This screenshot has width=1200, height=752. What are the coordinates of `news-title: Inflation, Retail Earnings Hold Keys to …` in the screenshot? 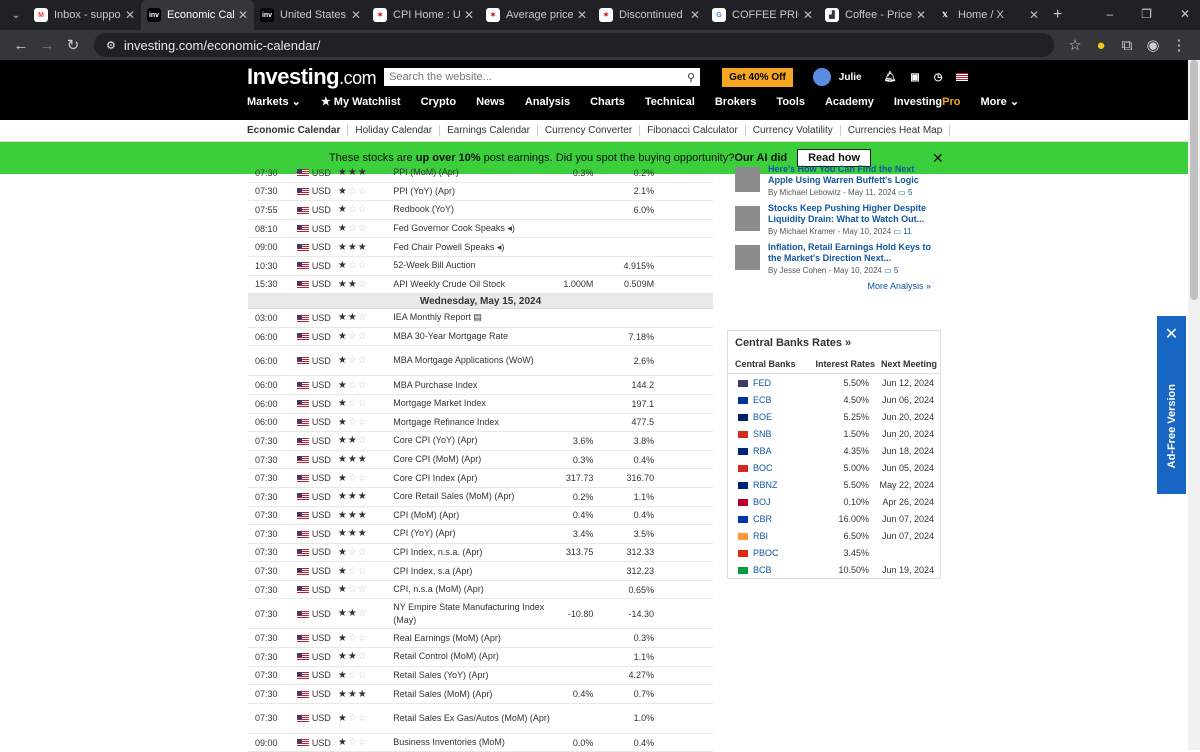 It's located at (854, 253).